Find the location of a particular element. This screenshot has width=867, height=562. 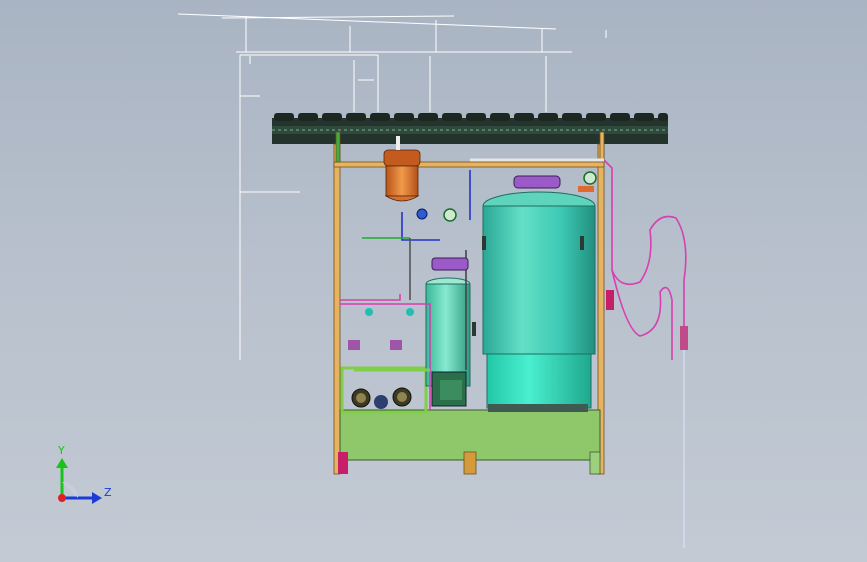

large-storage-tank is located at coordinates (539, 301).